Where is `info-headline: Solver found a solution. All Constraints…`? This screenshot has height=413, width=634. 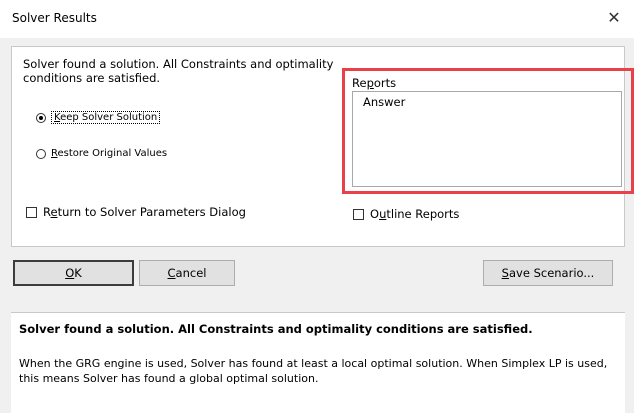 info-headline: Solver found a solution. All Constraints… is located at coordinates (276, 329).